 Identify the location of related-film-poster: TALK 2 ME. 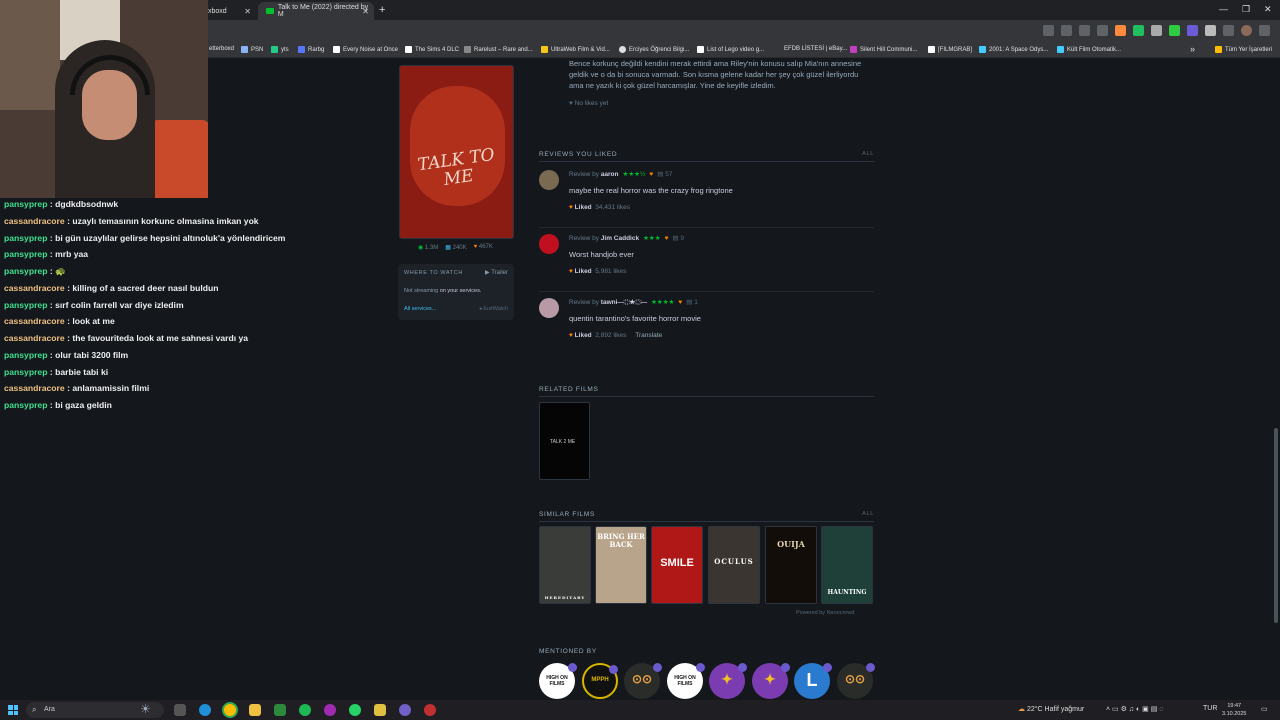
(564, 441).